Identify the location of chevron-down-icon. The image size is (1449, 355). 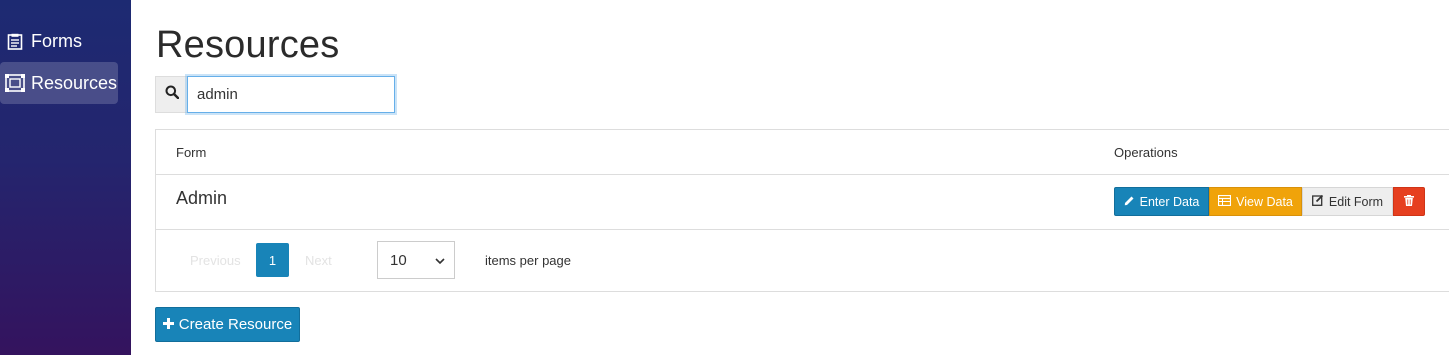
(440, 262).